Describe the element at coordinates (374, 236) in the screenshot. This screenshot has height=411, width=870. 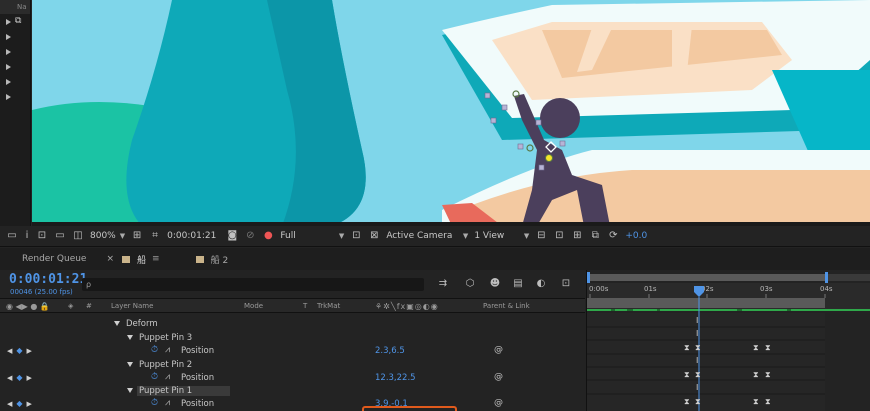
I see `transparency-grid-icon: ⊠` at that location.